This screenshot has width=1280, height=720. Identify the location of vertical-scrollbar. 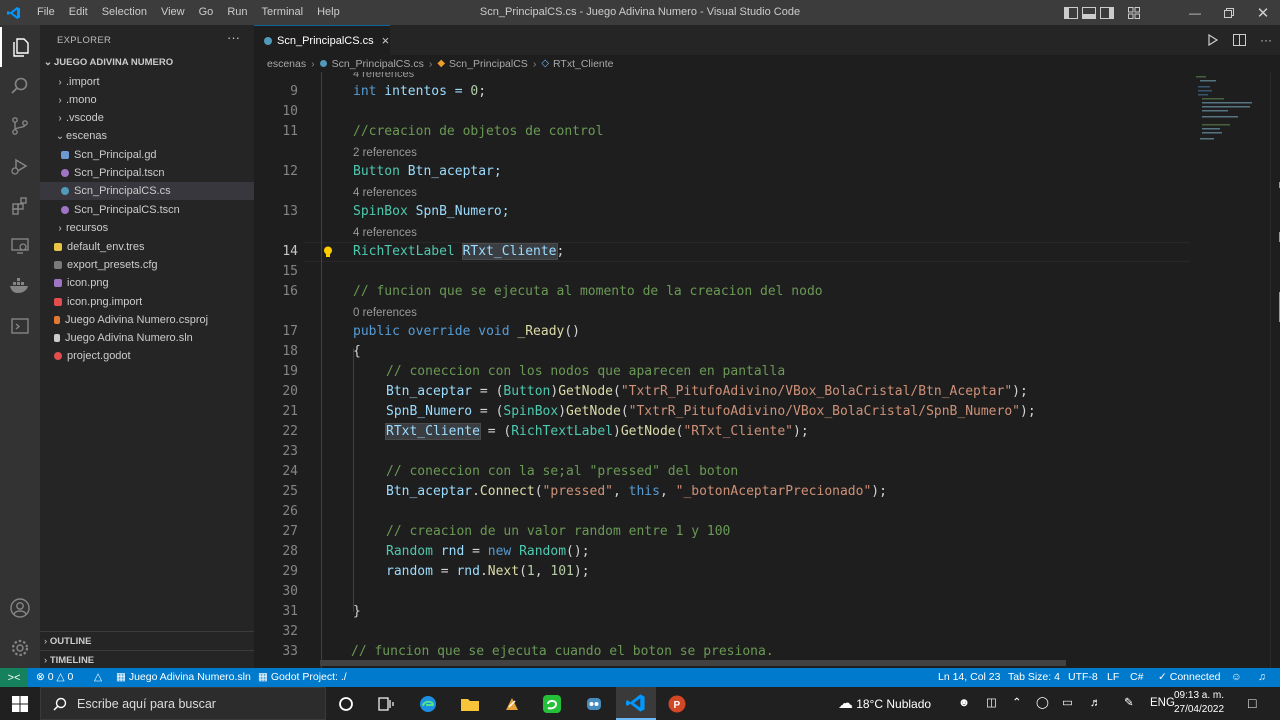
(1275, 370).